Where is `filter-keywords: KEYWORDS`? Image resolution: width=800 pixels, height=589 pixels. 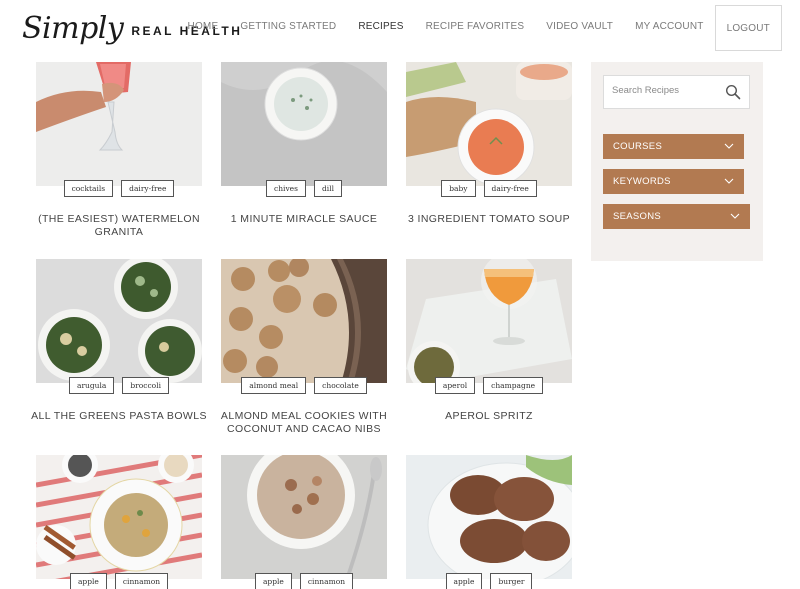 filter-keywords: KEYWORDS is located at coordinates (673, 181).